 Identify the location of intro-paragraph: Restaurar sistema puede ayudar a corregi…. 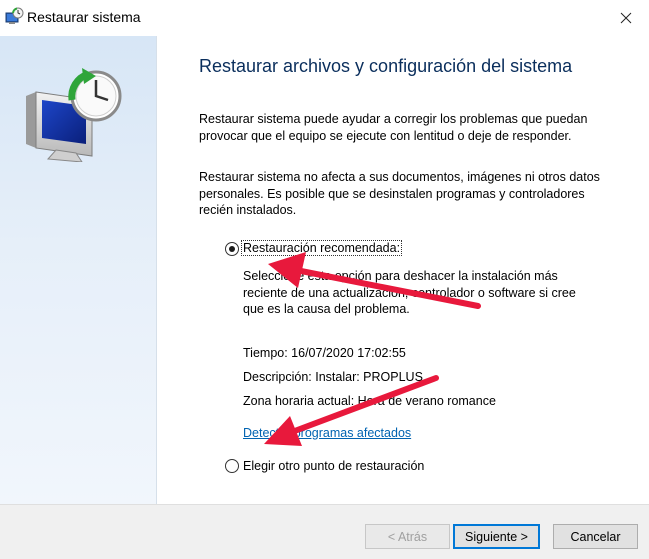
(393, 127).